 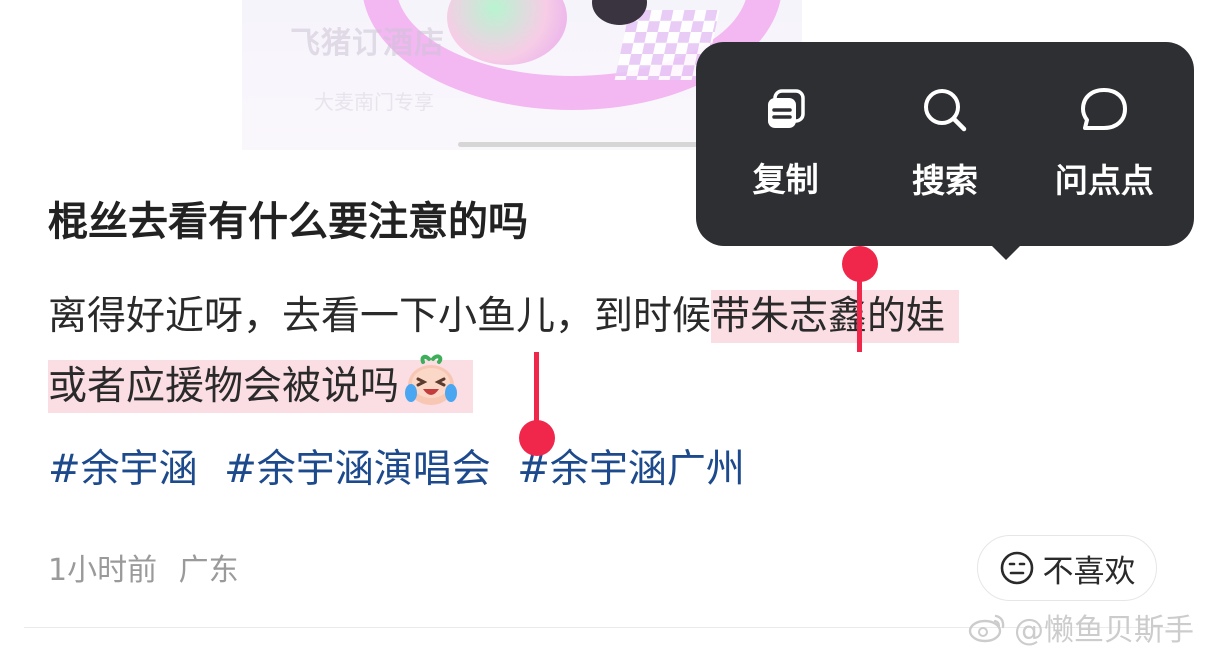 I want to click on crying-laughing-emoji, so click(x=431, y=379).